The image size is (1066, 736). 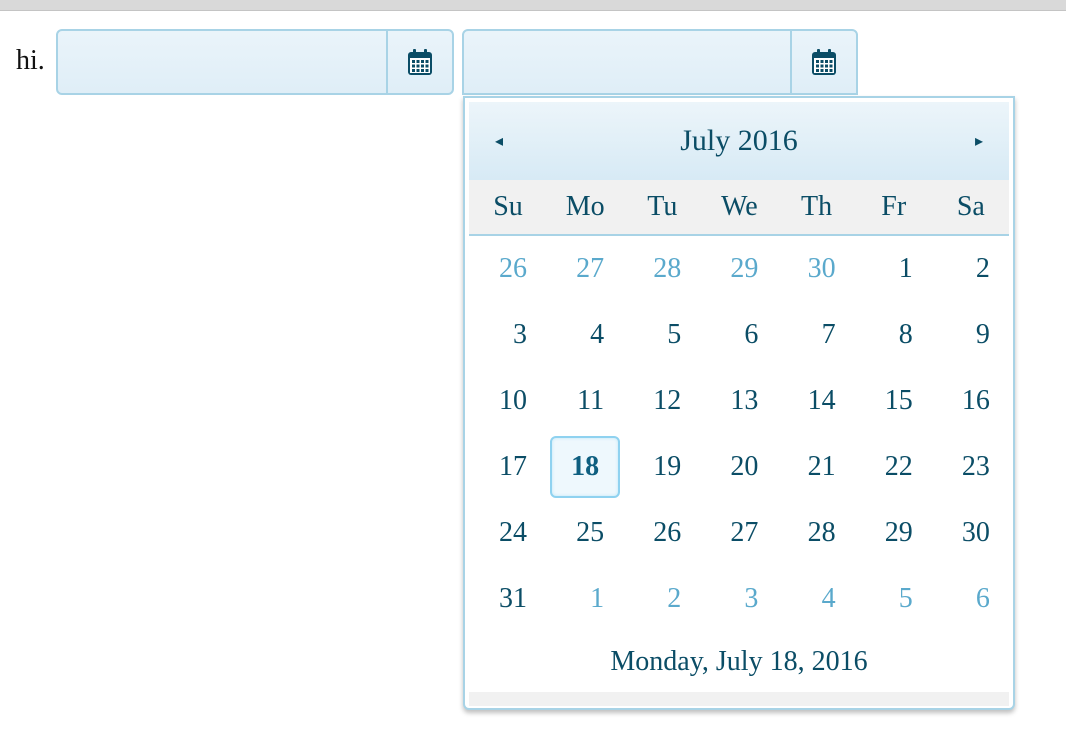 I want to click on day-cell: 14, so click(x=817, y=401).